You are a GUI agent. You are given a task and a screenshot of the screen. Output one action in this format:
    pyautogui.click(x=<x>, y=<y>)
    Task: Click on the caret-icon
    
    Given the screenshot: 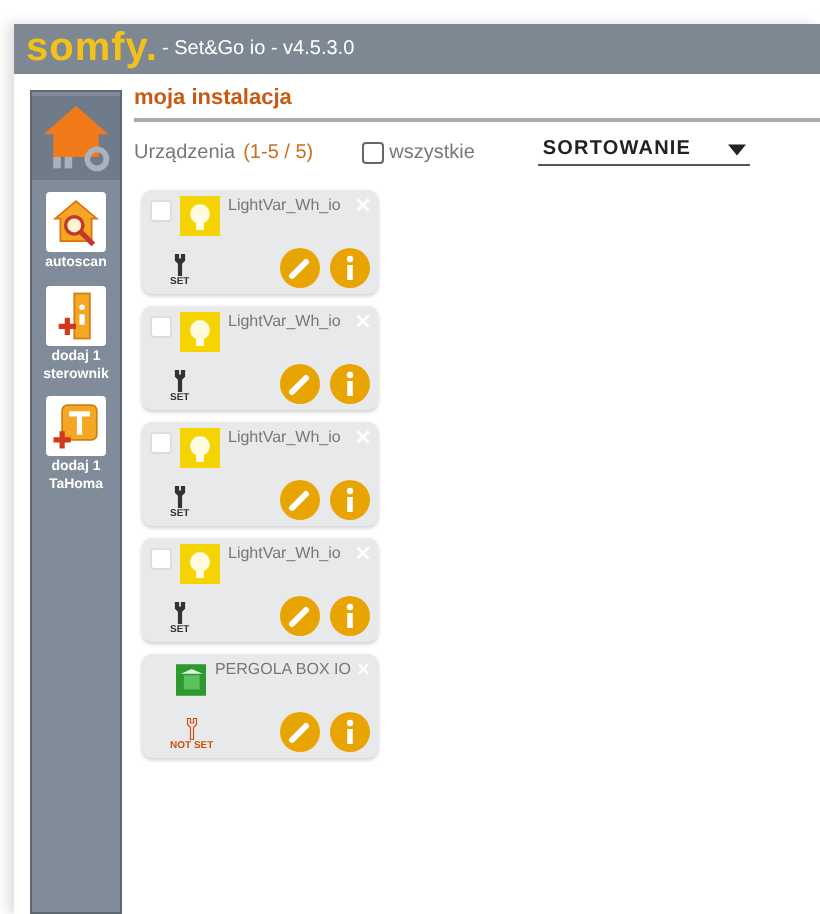 What is the action you would take?
    pyautogui.click(x=736, y=149)
    